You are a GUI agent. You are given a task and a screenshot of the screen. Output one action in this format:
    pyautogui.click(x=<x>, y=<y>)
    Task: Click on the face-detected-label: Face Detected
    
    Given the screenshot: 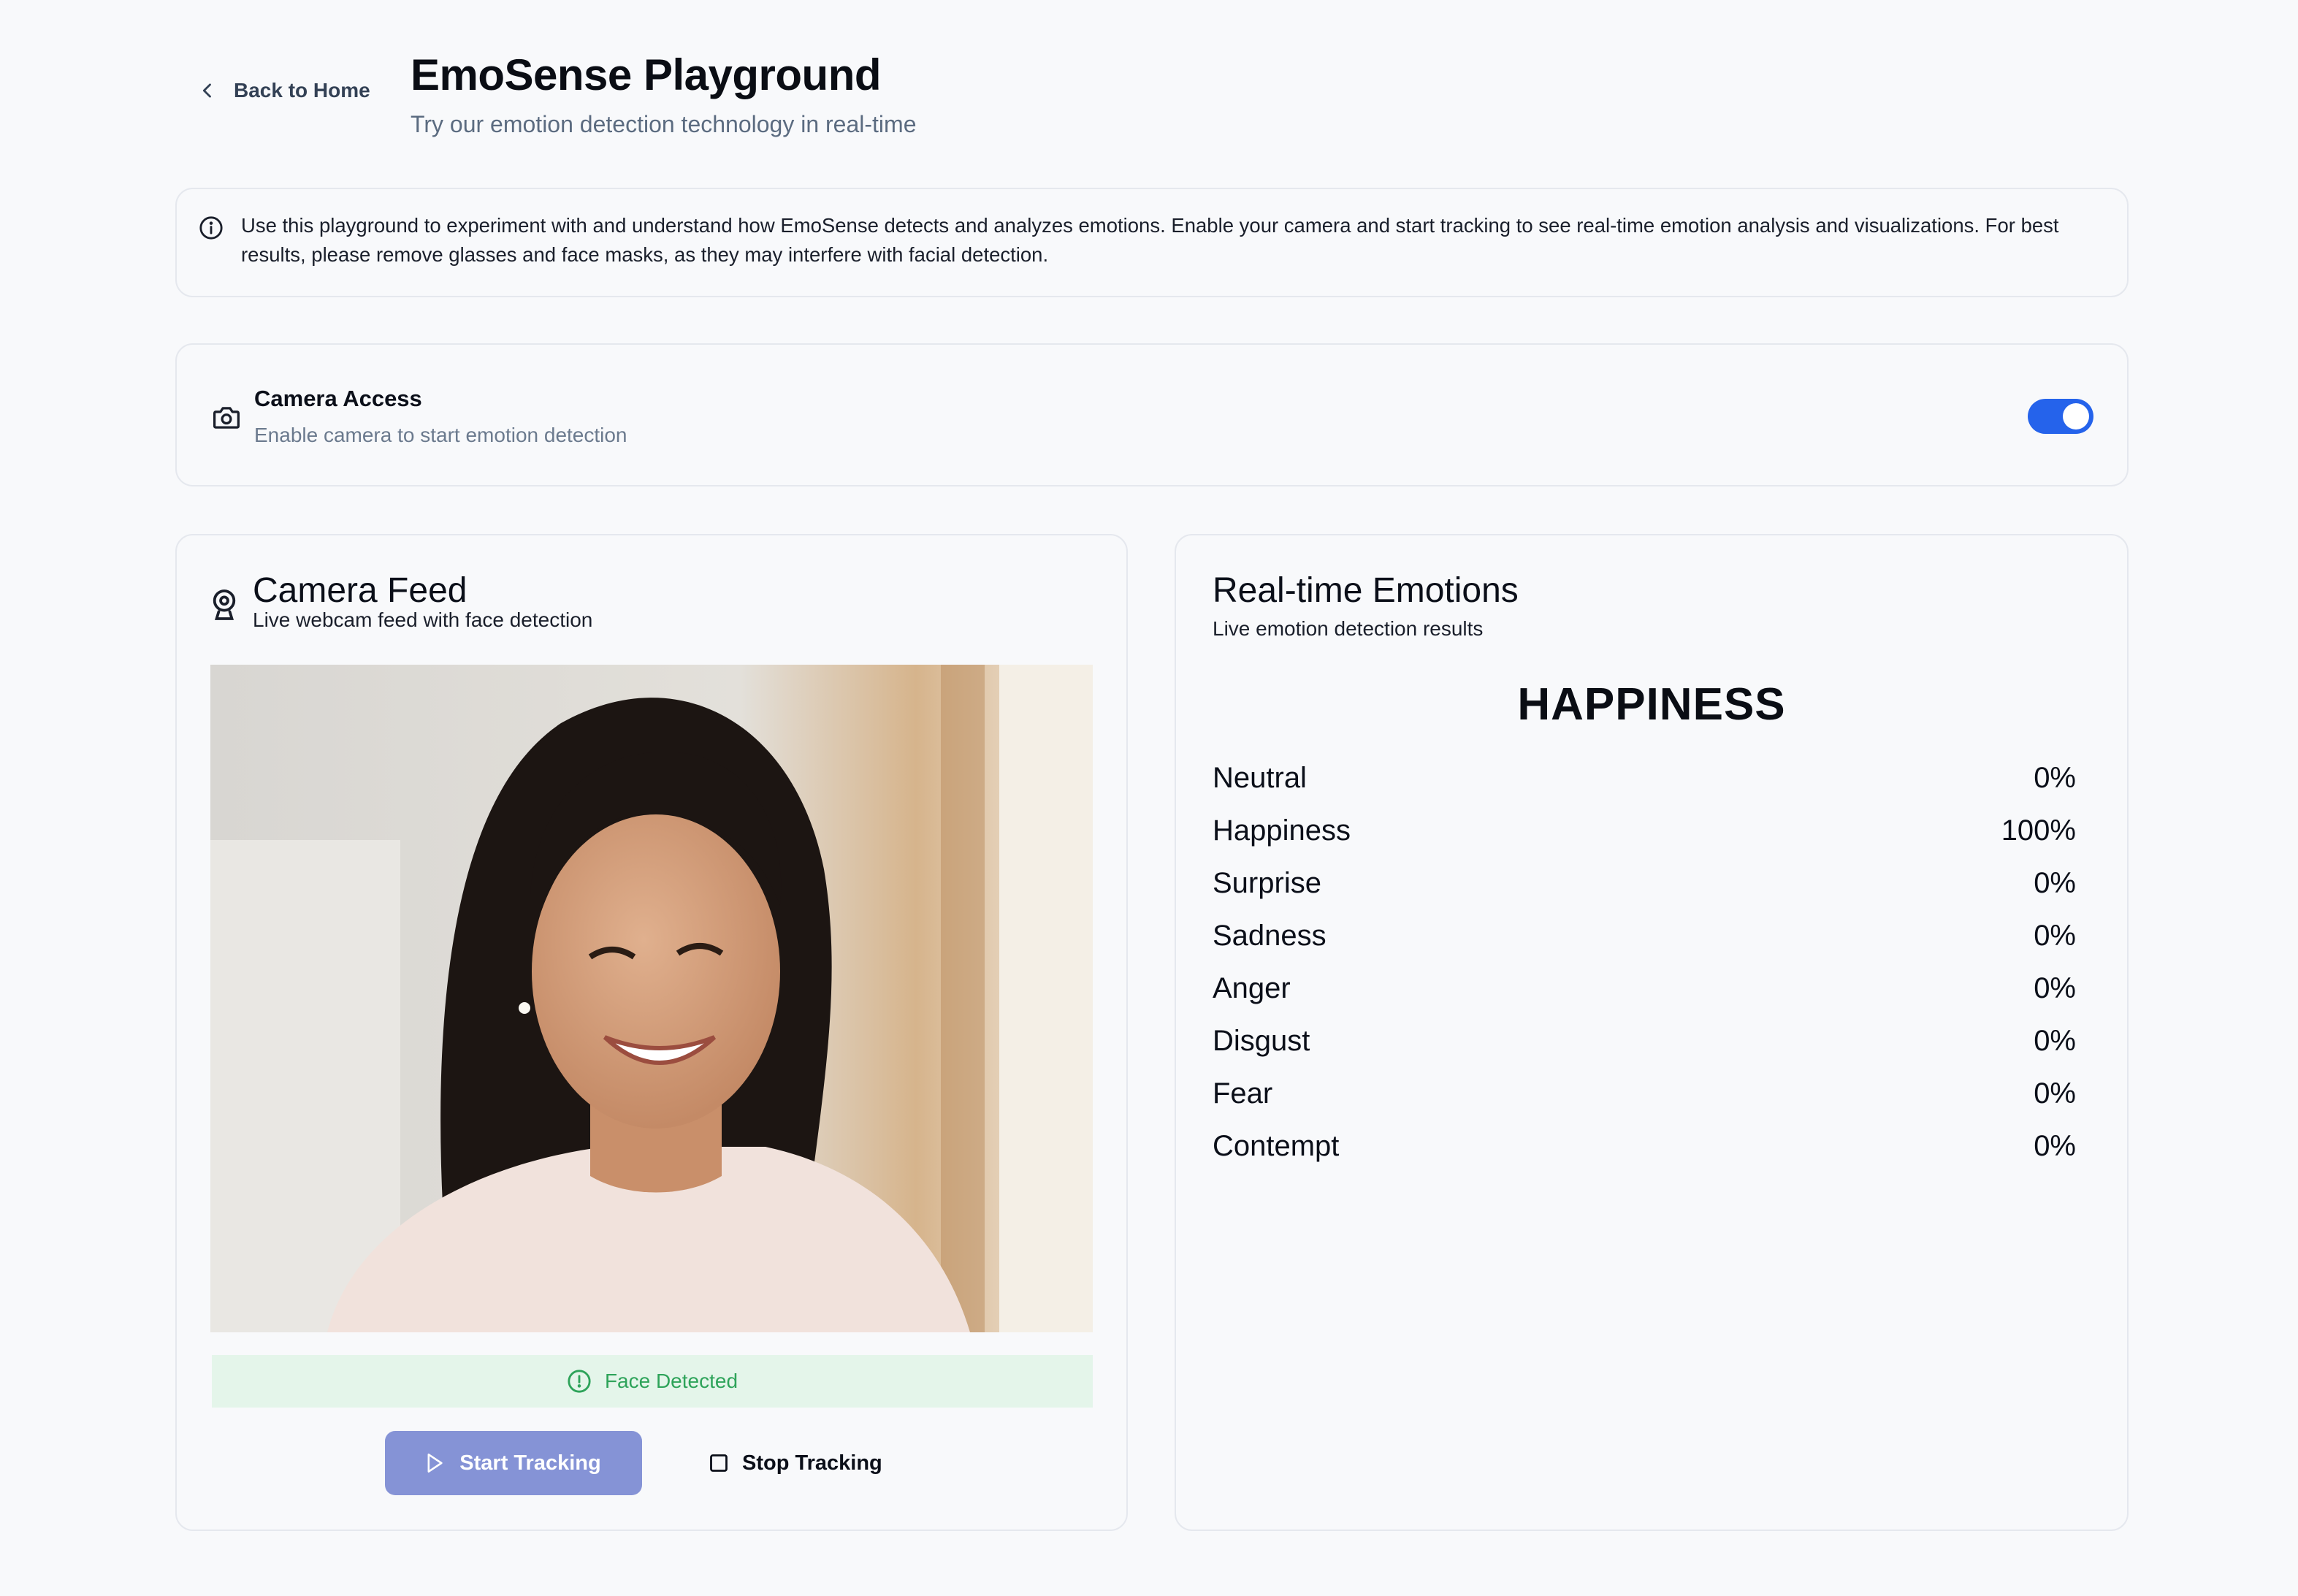 What is the action you would take?
    pyautogui.click(x=671, y=1381)
    